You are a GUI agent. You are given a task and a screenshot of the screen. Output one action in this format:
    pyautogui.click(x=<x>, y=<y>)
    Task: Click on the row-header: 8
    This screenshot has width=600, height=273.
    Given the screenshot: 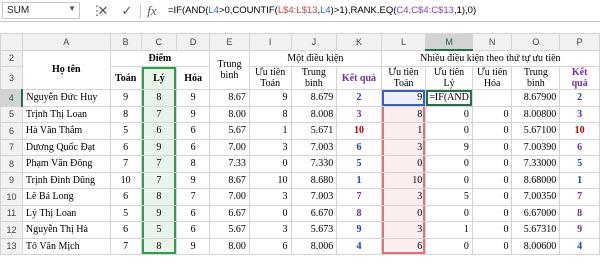 What is the action you would take?
    pyautogui.click(x=11, y=164)
    